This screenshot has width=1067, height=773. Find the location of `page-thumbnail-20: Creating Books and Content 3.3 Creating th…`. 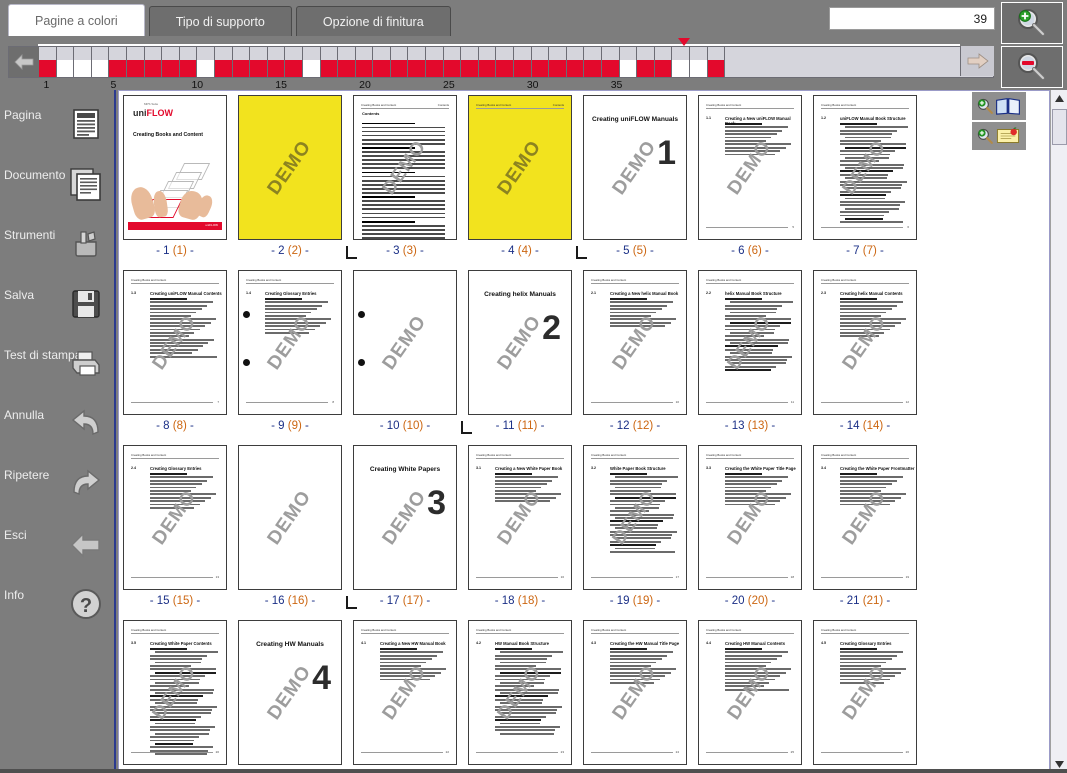

page-thumbnail-20: Creating Books and Content 3.3 Creating th… is located at coordinates (750, 526).